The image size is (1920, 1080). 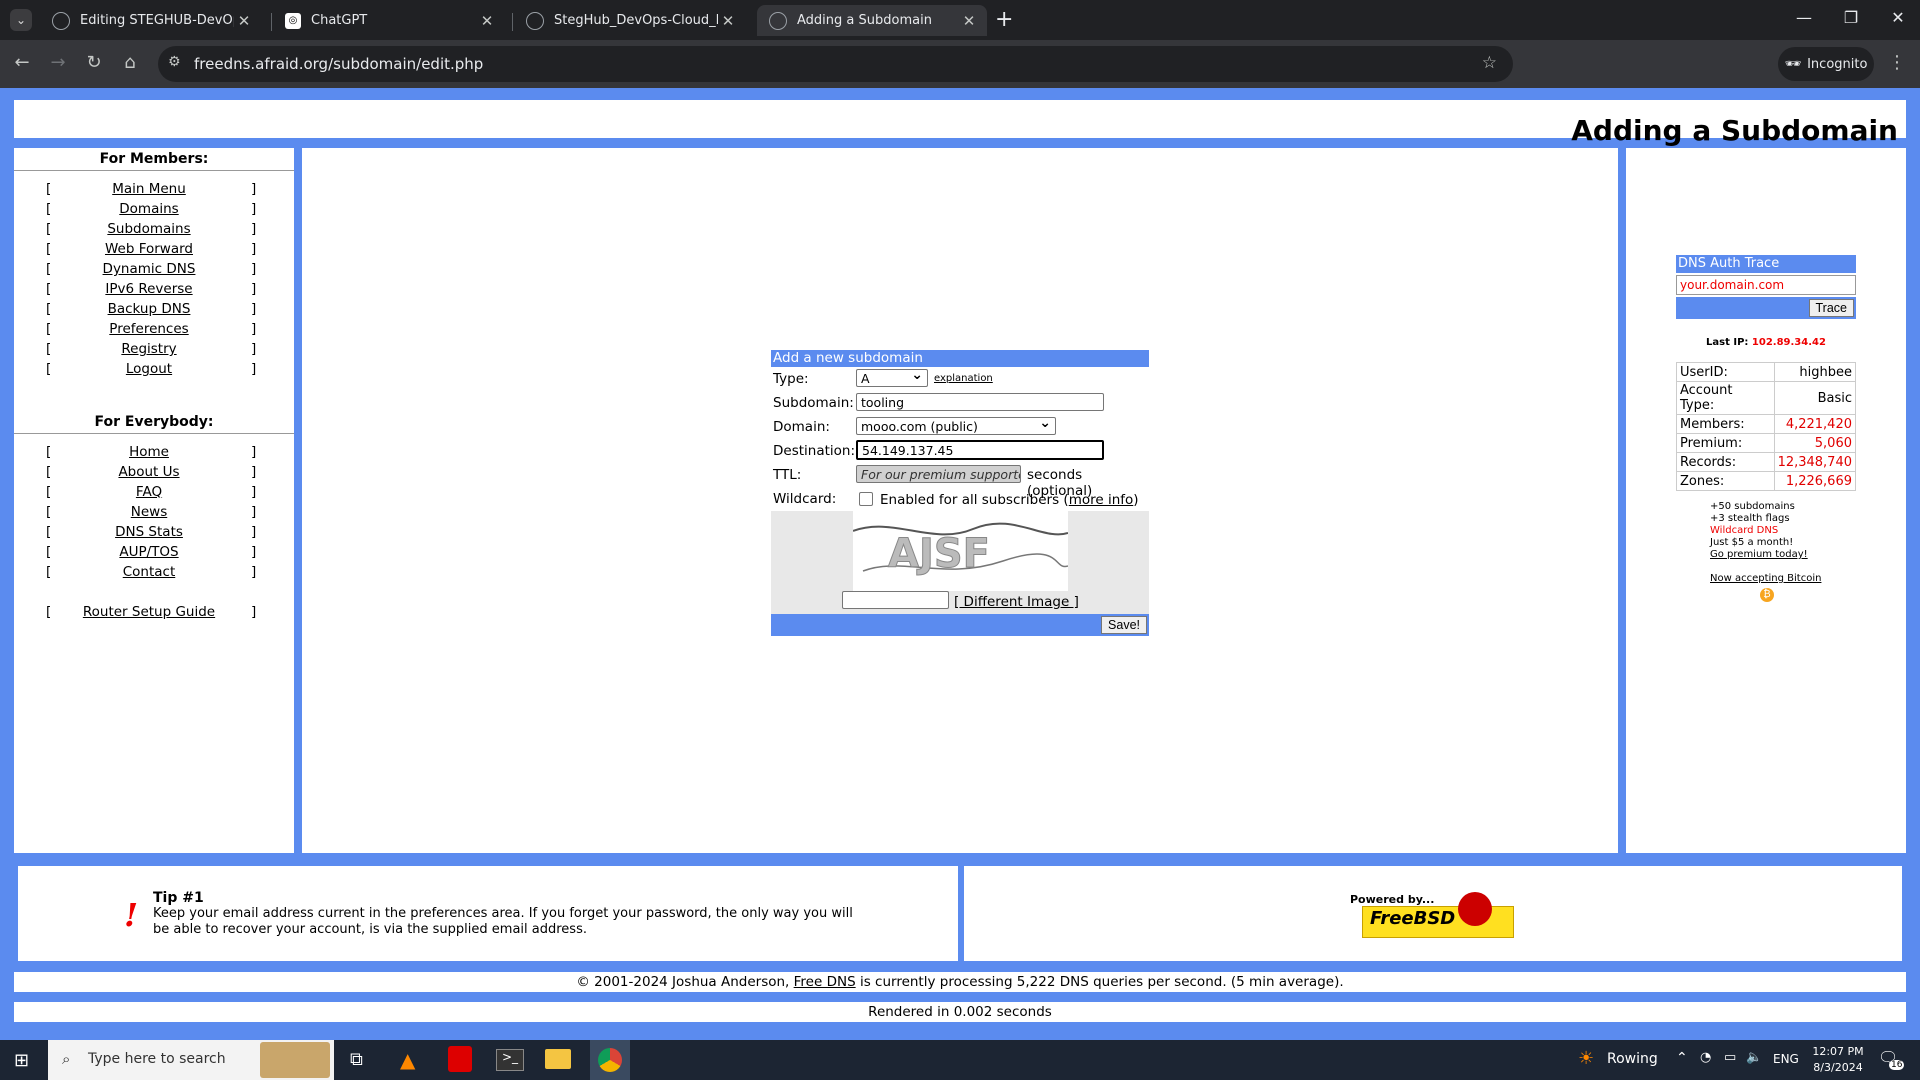 I want to click on members-nav-link: Dynamic DNS, so click(x=149, y=269).